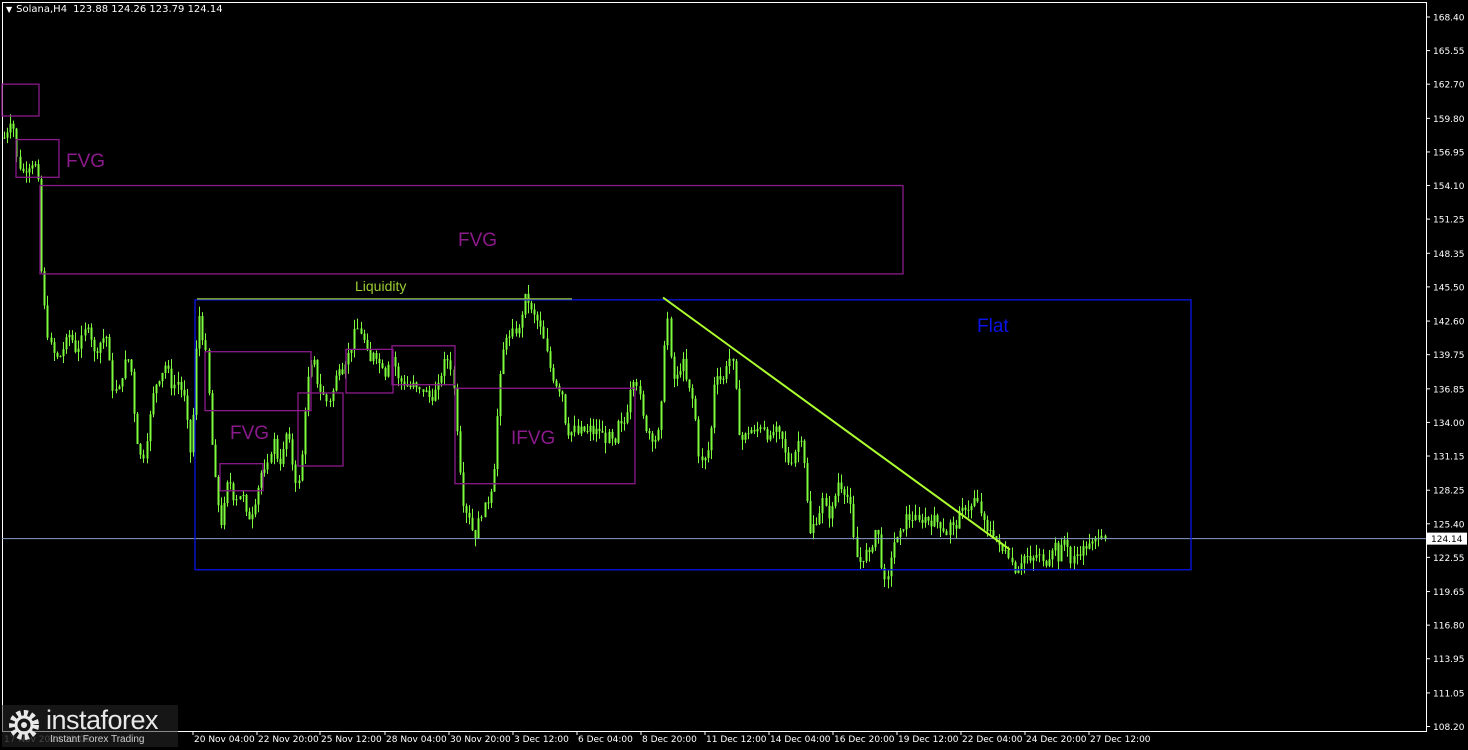  What do you see at coordinates (1120, 740) in the screenshot?
I see `x-tick-label: 27 Dec 12:00` at bounding box center [1120, 740].